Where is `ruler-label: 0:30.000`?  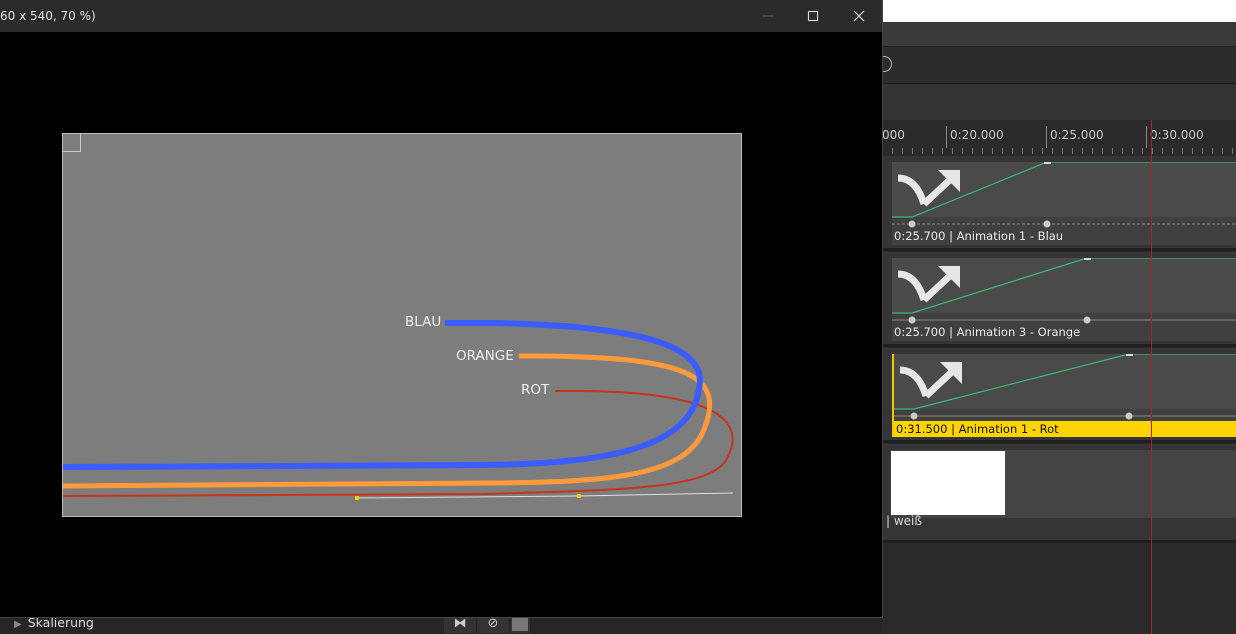 ruler-label: 0:30.000 is located at coordinates (1177, 135).